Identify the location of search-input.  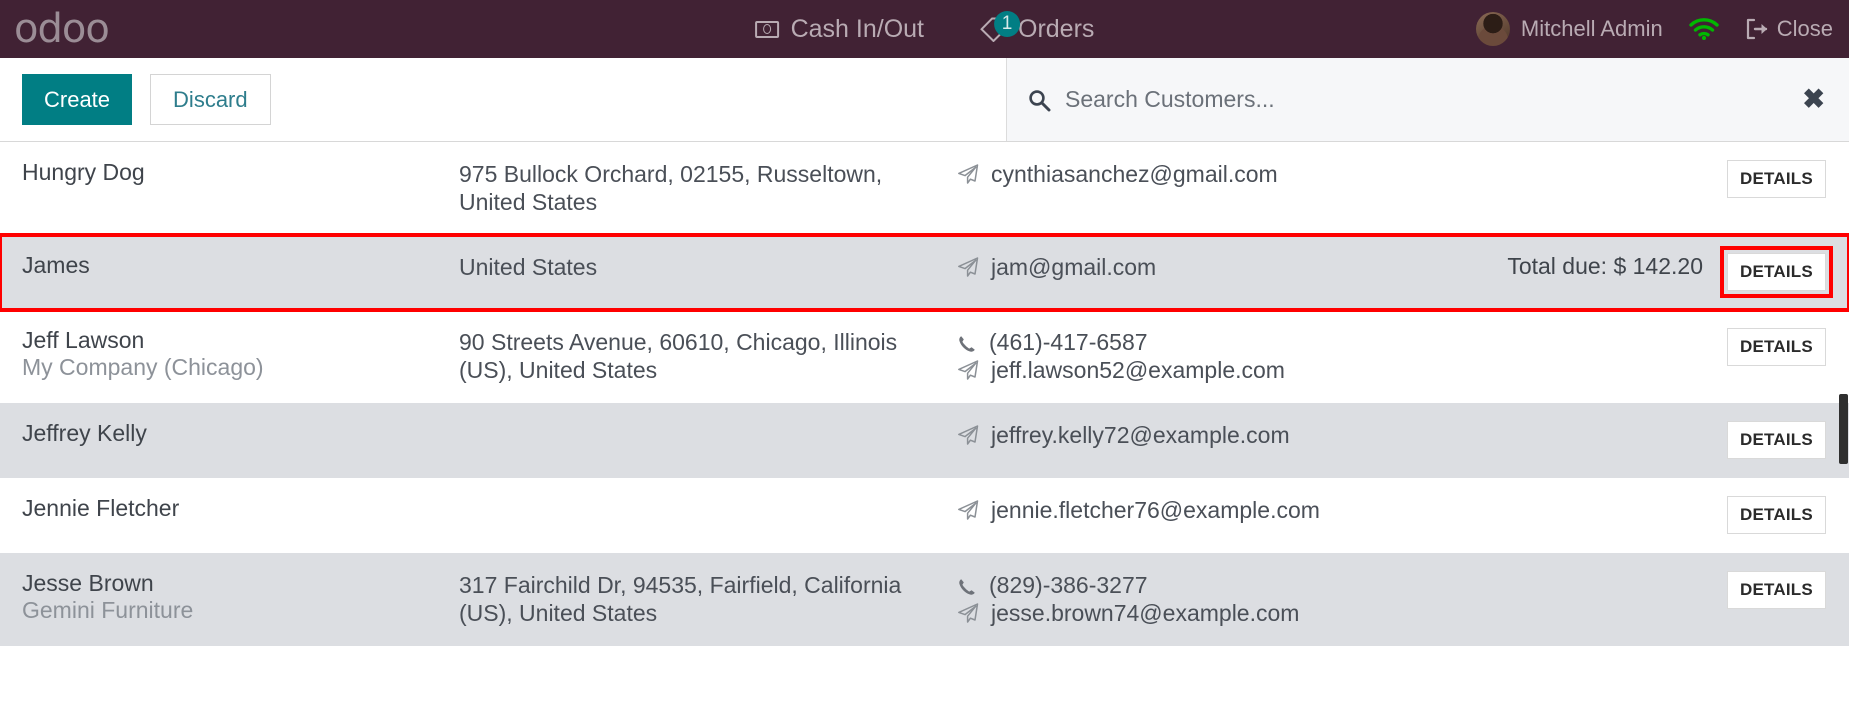
(1431, 99).